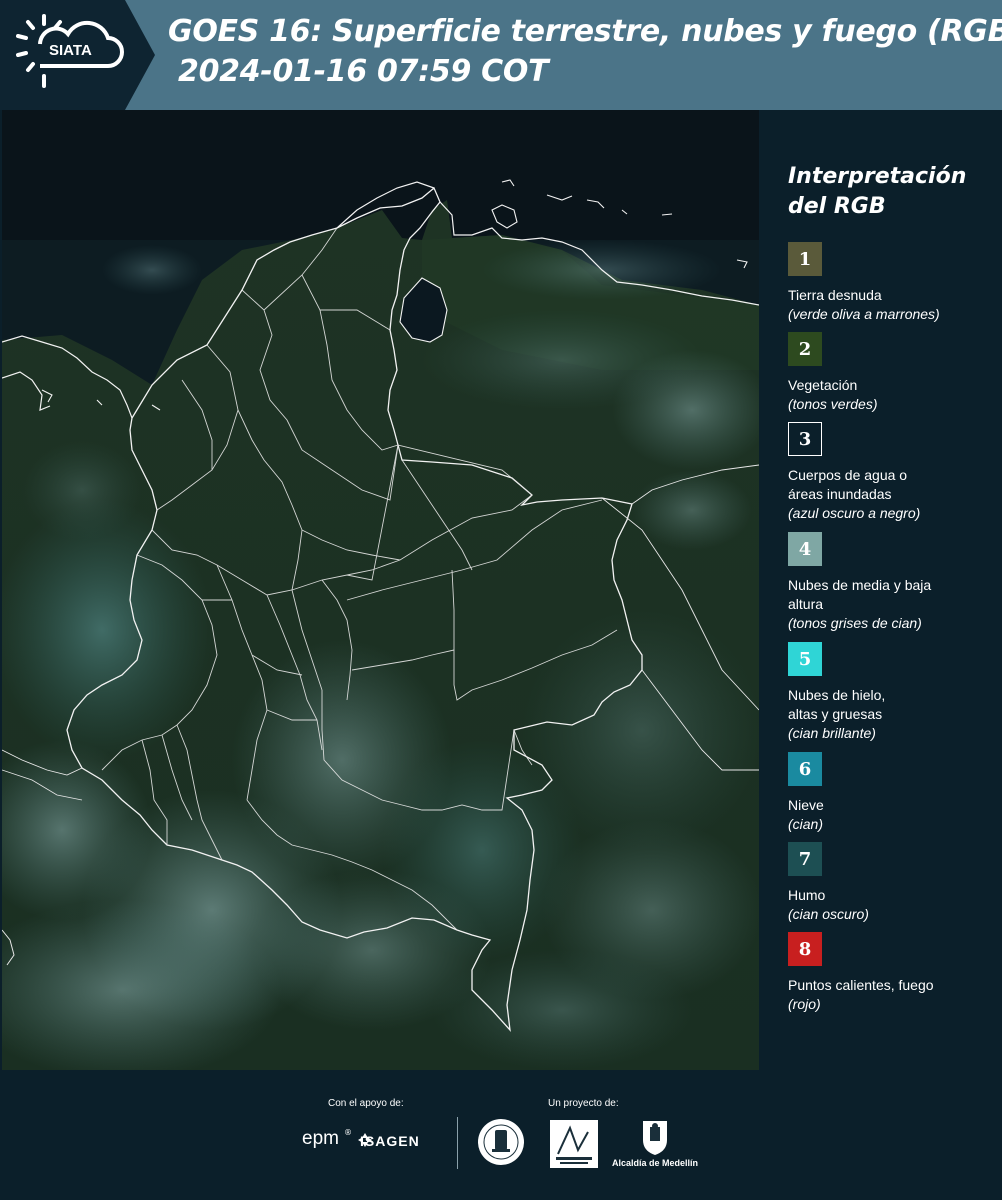  What do you see at coordinates (893, 373) in the screenshot?
I see `legend-item: 2 Vegetación (tonos verdes)` at bounding box center [893, 373].